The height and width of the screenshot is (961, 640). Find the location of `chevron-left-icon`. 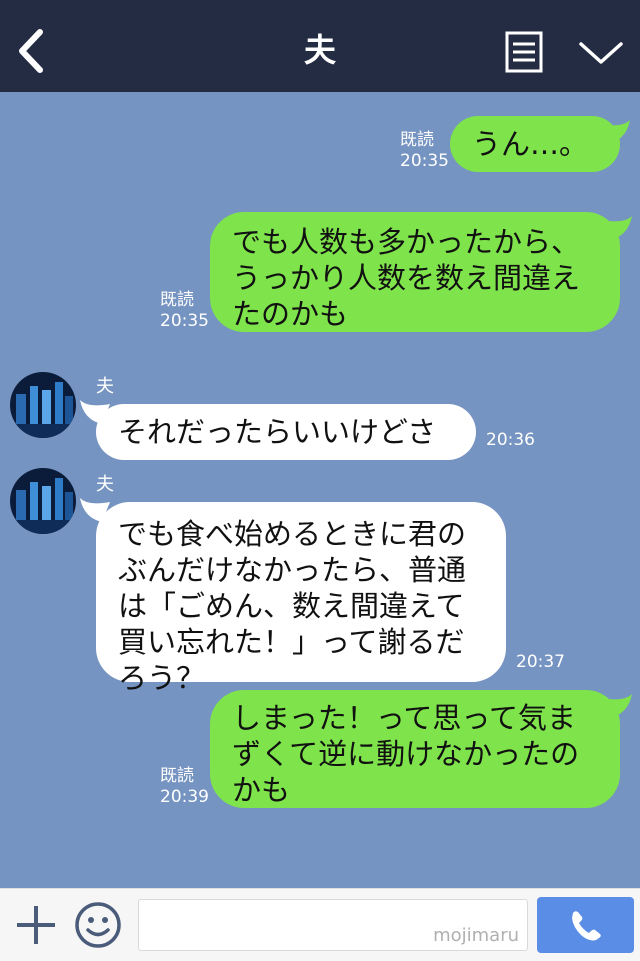

chevron-left-icon is located at coordinates (31, 51).